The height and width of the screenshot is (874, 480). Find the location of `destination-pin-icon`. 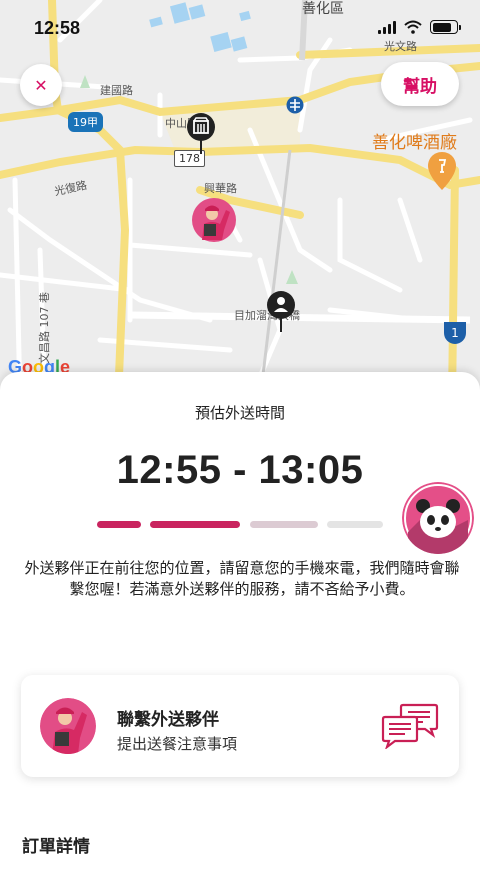

destination-pin-icon is located at coordinates (281, 311).